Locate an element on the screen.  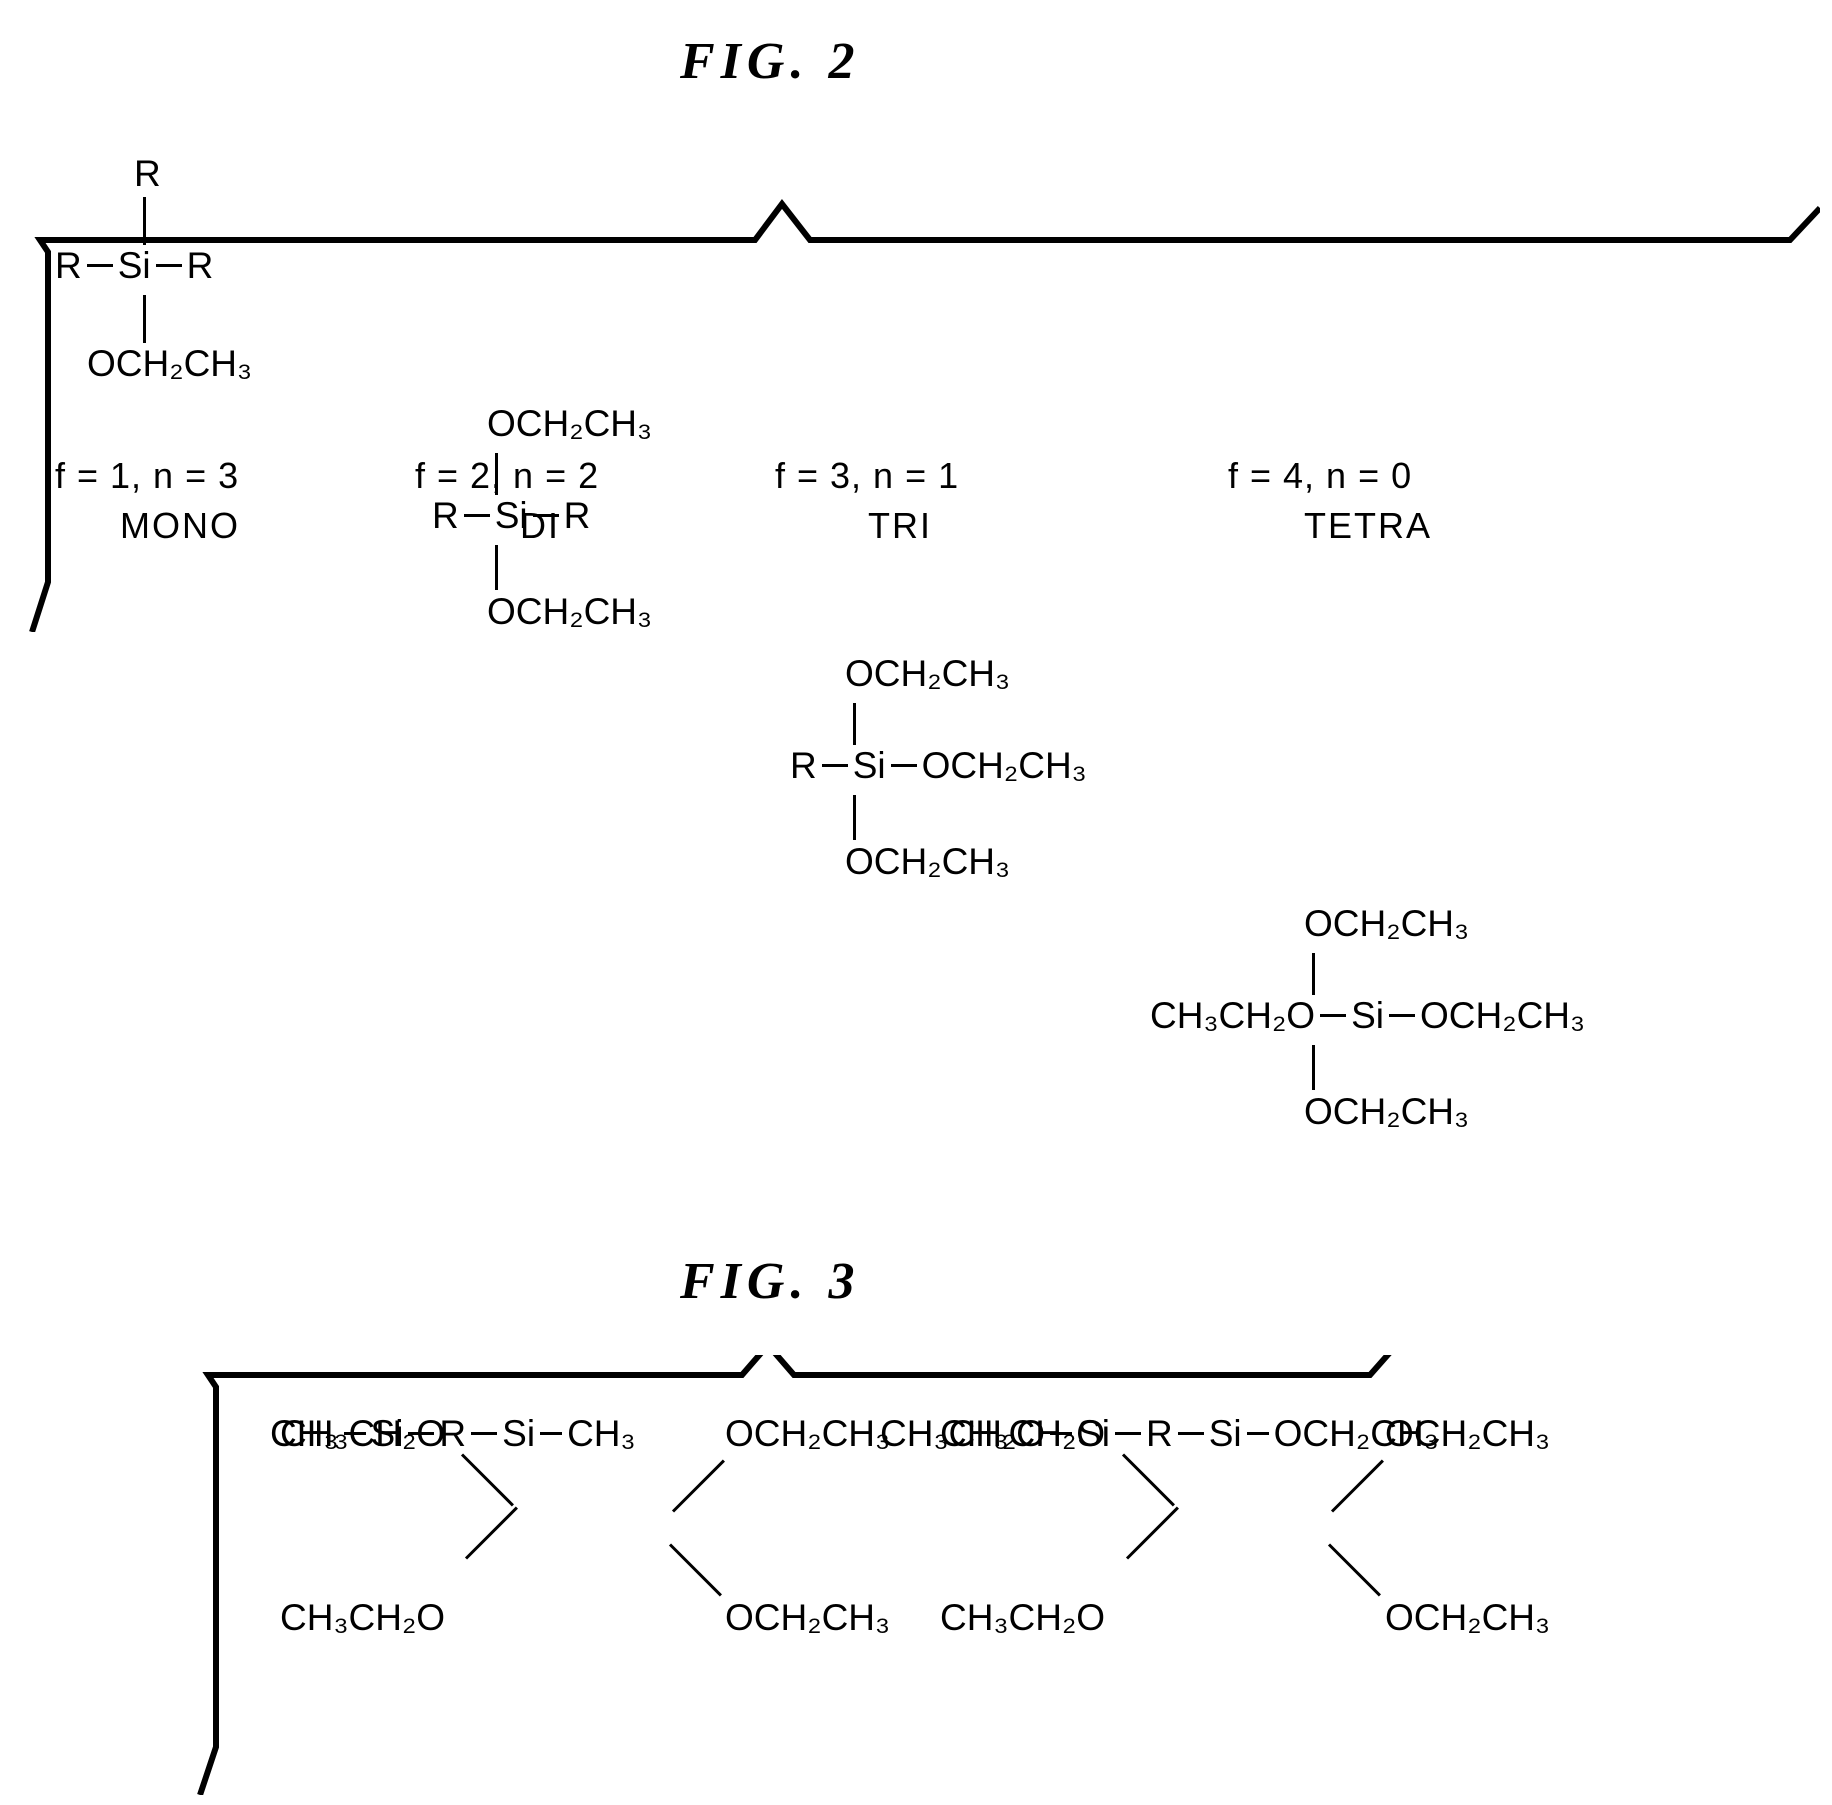
tetra-top-bond is located at coordinates (1313, 974).